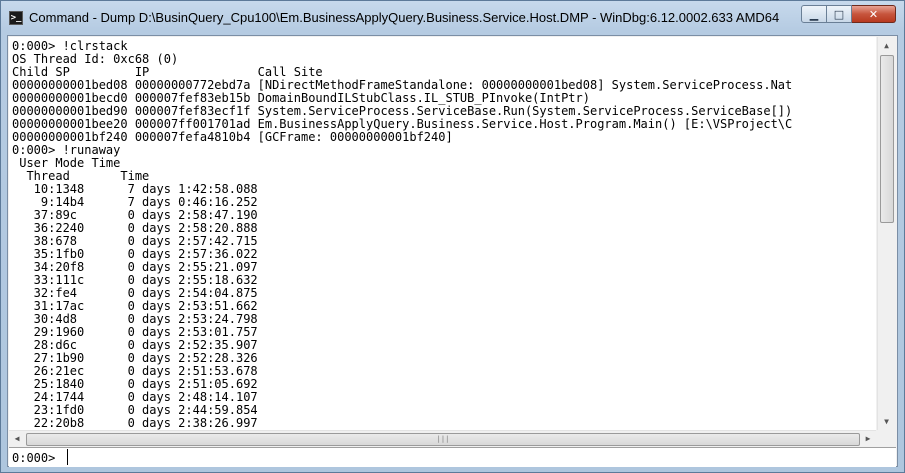 This screenshot has width=905, height=473. What do you see at coordinates (34, 458) in the screenshot?
I see `command-prompt: 0:000>` at bounding box center [34, 458].